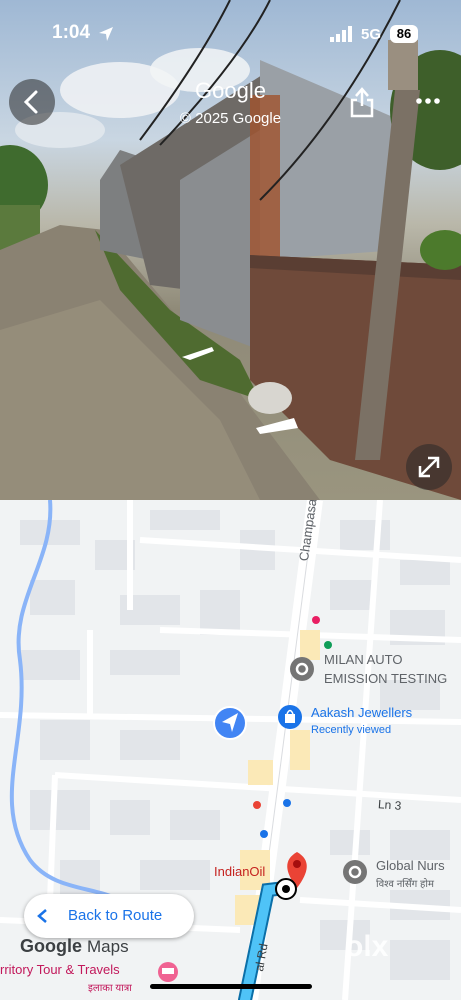 The width and height of the screenshot is (461, 1000). I want to click on back-to-route-label: Back to Route, so click(115, 915).